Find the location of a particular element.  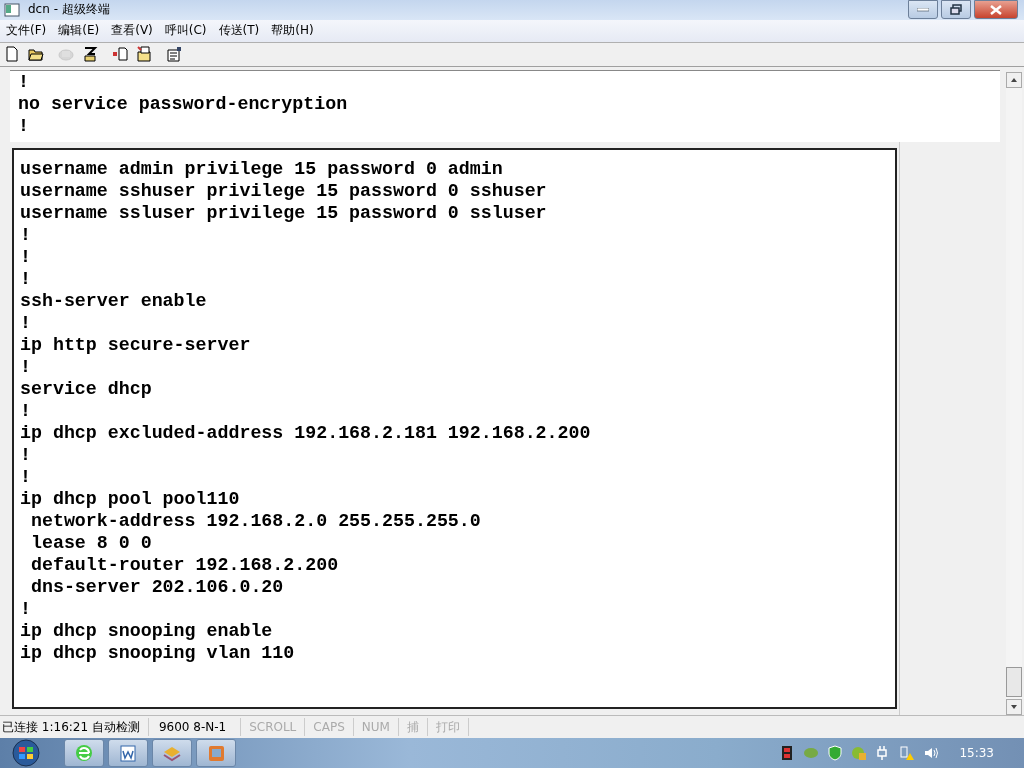

close-icon is located at coordinates (996, 9).